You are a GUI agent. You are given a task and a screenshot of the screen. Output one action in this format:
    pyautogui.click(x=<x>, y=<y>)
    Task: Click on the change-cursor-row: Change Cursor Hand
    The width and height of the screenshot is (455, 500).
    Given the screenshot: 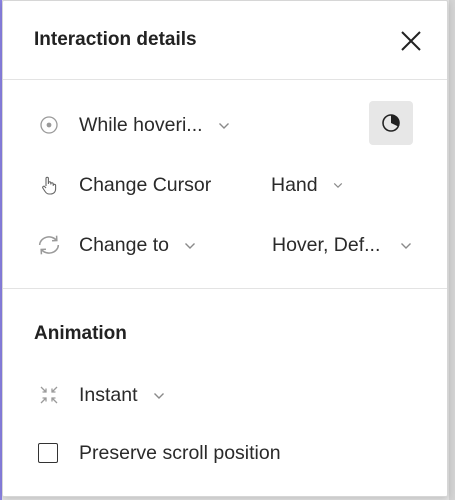 What is the action you would take?
    pyautogui.click(x=225, y=185)
    